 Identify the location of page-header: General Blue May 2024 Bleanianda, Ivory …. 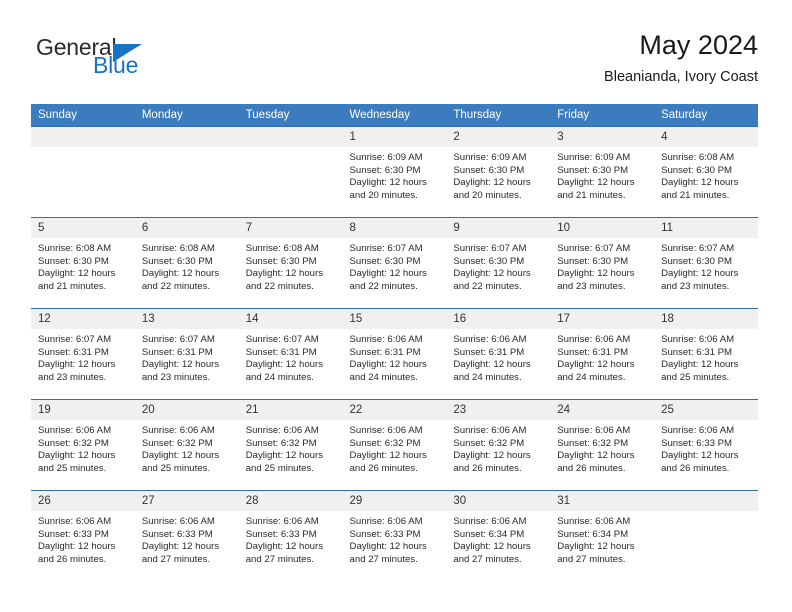
(394, 61).